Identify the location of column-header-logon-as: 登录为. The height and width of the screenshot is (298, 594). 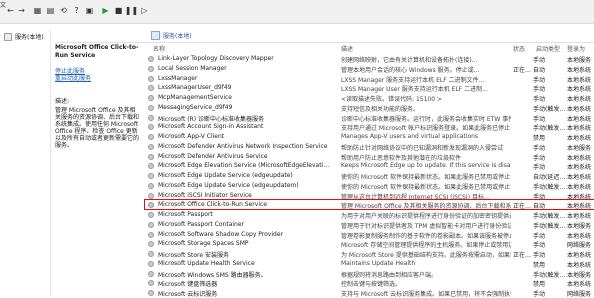
(576, 48).